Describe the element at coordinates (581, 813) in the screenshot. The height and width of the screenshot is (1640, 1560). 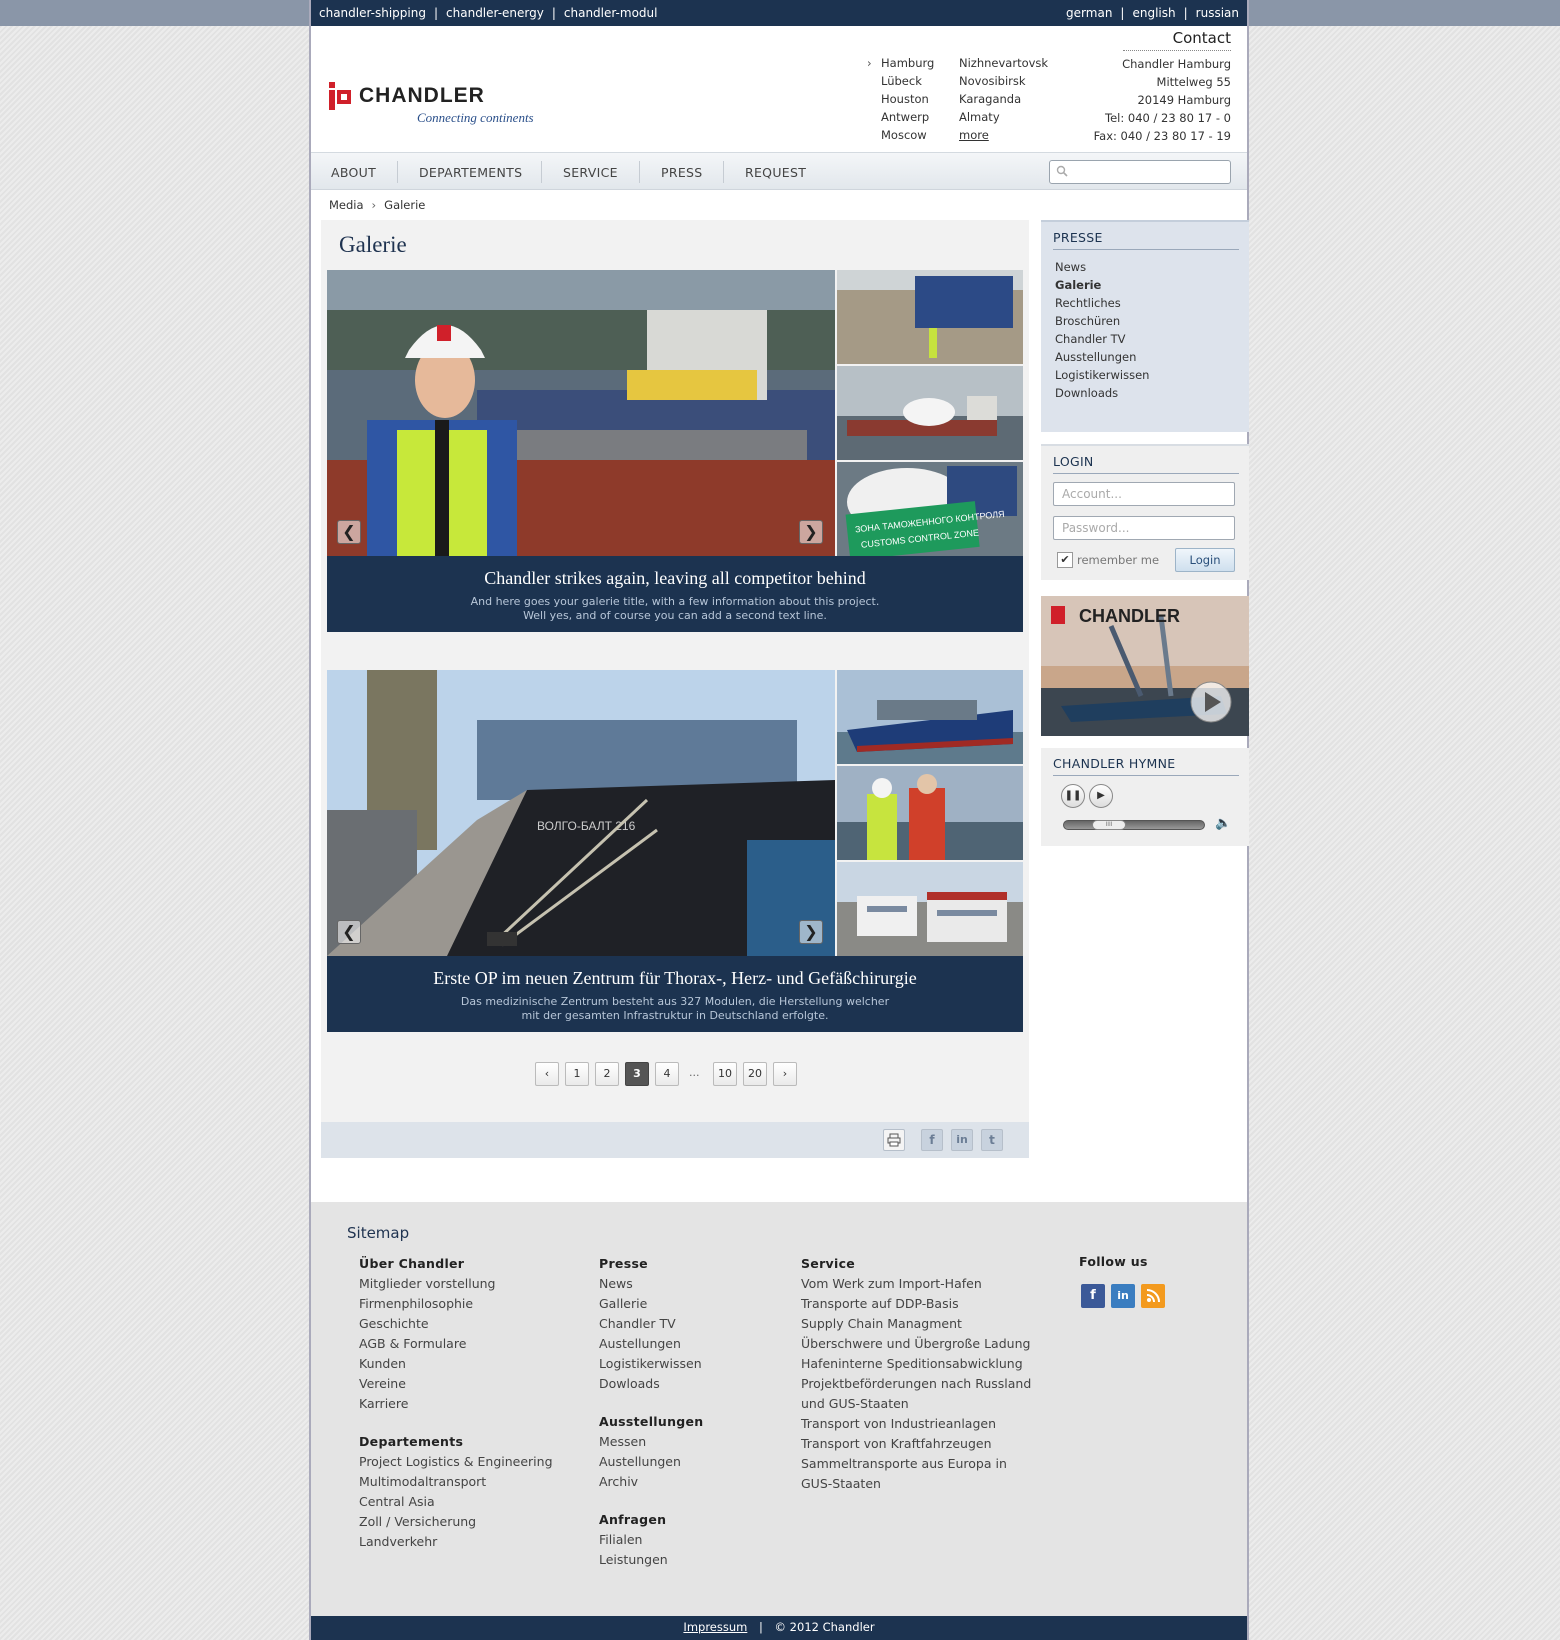
I see `gallery-main-image: ВОЛГО-БАЛТ 216 ❮ ❯` at that location.